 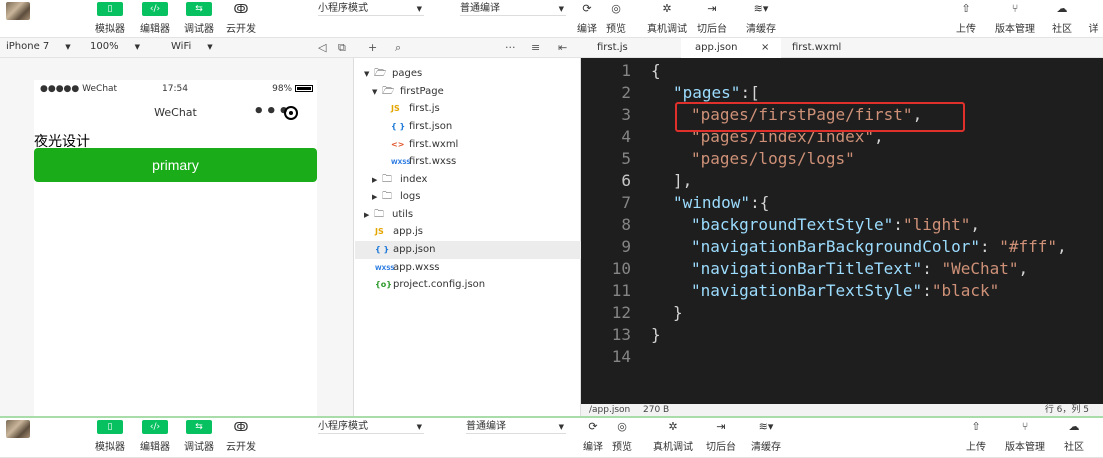 What do you see at coordinates (823, 48) in the screenshot?
I see `tab-first-wxml: first.wxml` at bounding box center [823, 48].